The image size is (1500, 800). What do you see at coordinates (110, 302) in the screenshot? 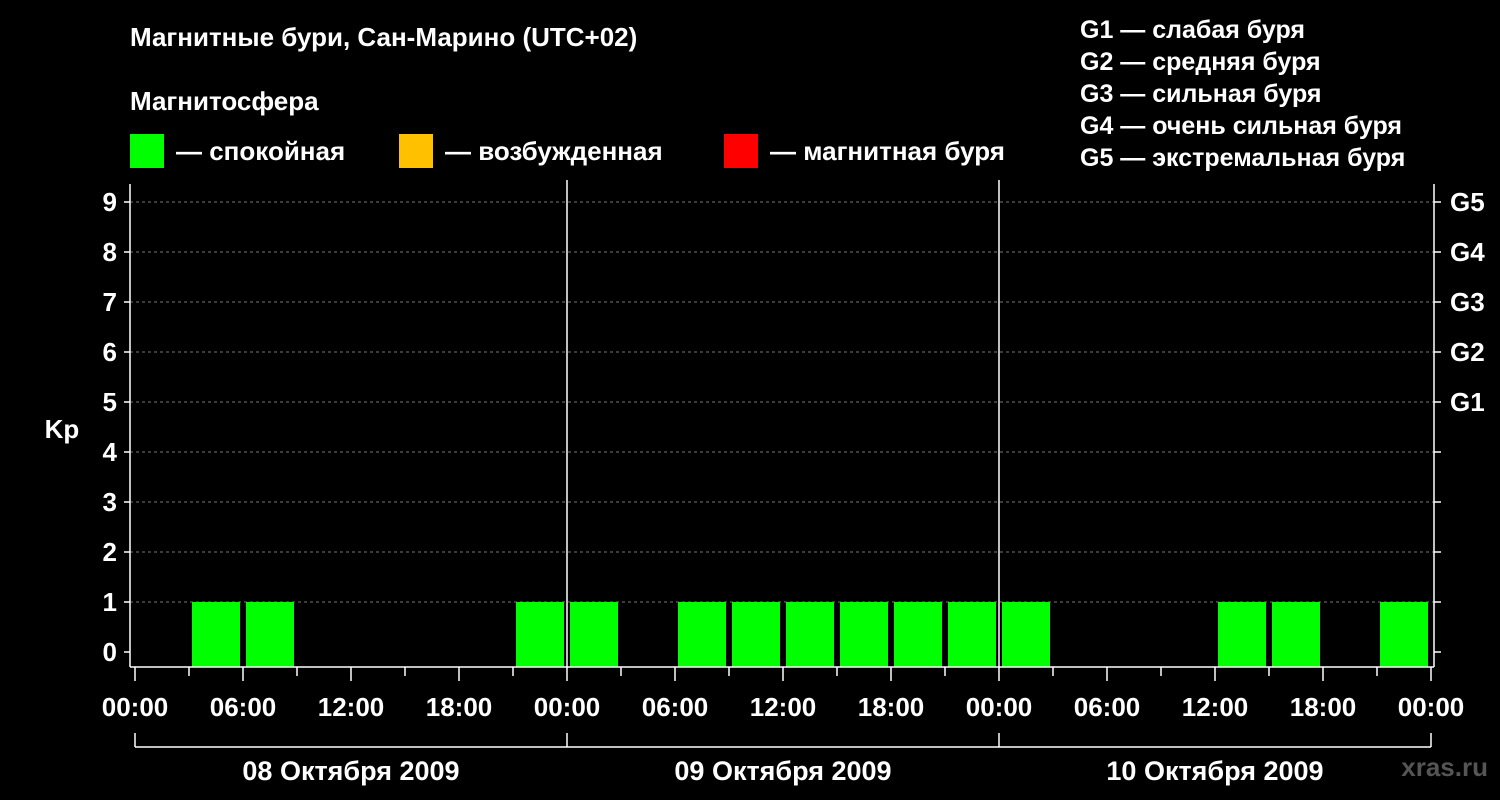
I see `y-tick-label: 7` at bounding box center [110, 302].